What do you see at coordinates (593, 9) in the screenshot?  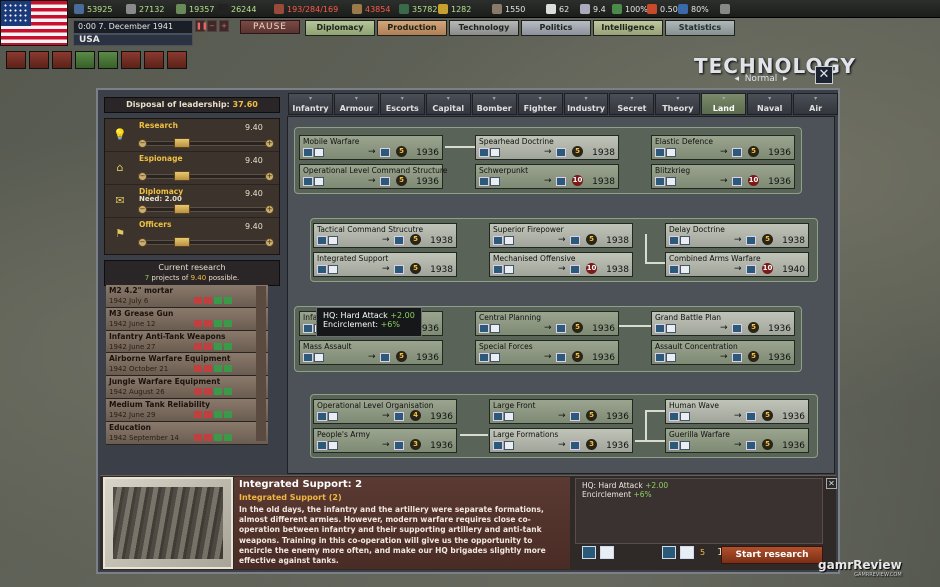 I see `resource-leadership: 9.4` at bounding box center [593, 9].